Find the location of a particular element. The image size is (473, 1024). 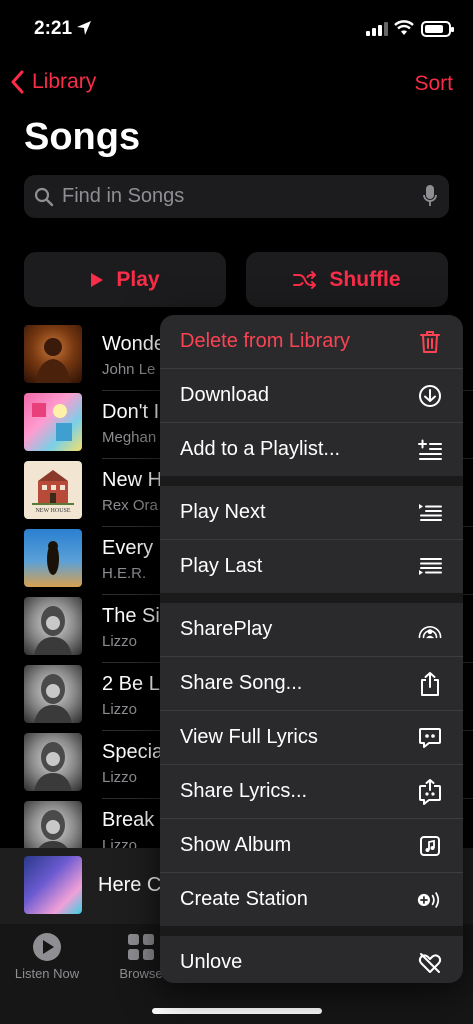

grid-icon is located at coordinates (141, 947).